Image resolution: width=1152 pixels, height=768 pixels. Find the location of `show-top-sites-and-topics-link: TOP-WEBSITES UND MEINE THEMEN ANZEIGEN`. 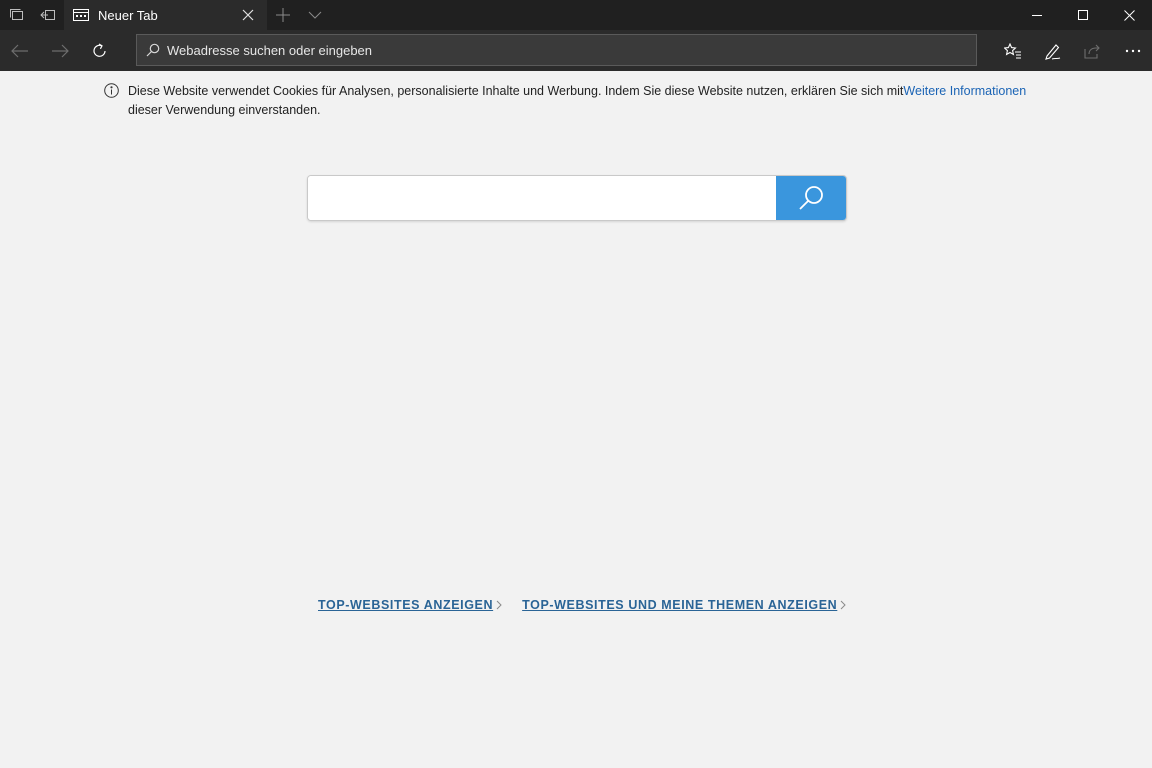

show-top-sites-and-topics-link: TOP-WEBSITES UND MEINE THEMEN ANZEIGEN is located at coordinates (684, 605).